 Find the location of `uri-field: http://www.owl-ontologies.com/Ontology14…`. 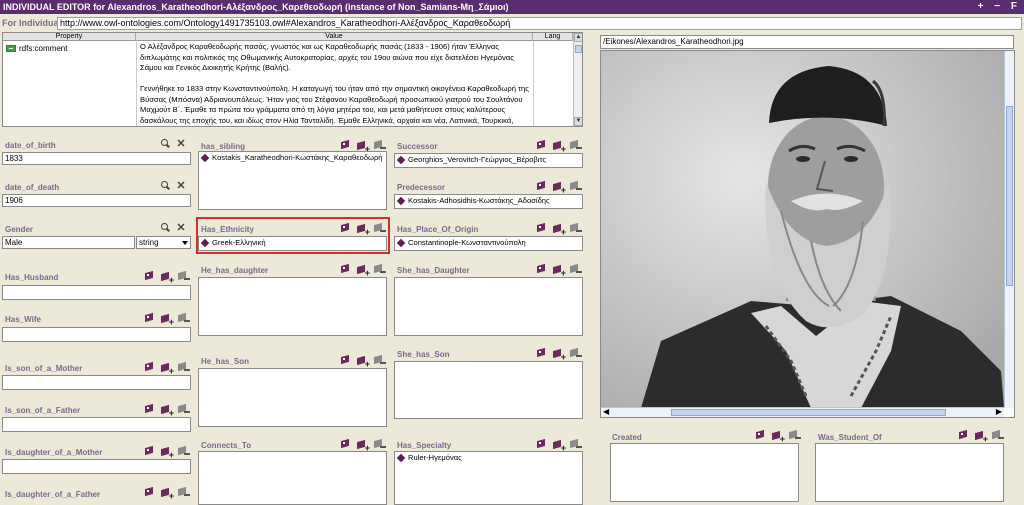

uri-field: http://www.owl-ontologies.com/Ontology14… is located at coordinates (539, 23).